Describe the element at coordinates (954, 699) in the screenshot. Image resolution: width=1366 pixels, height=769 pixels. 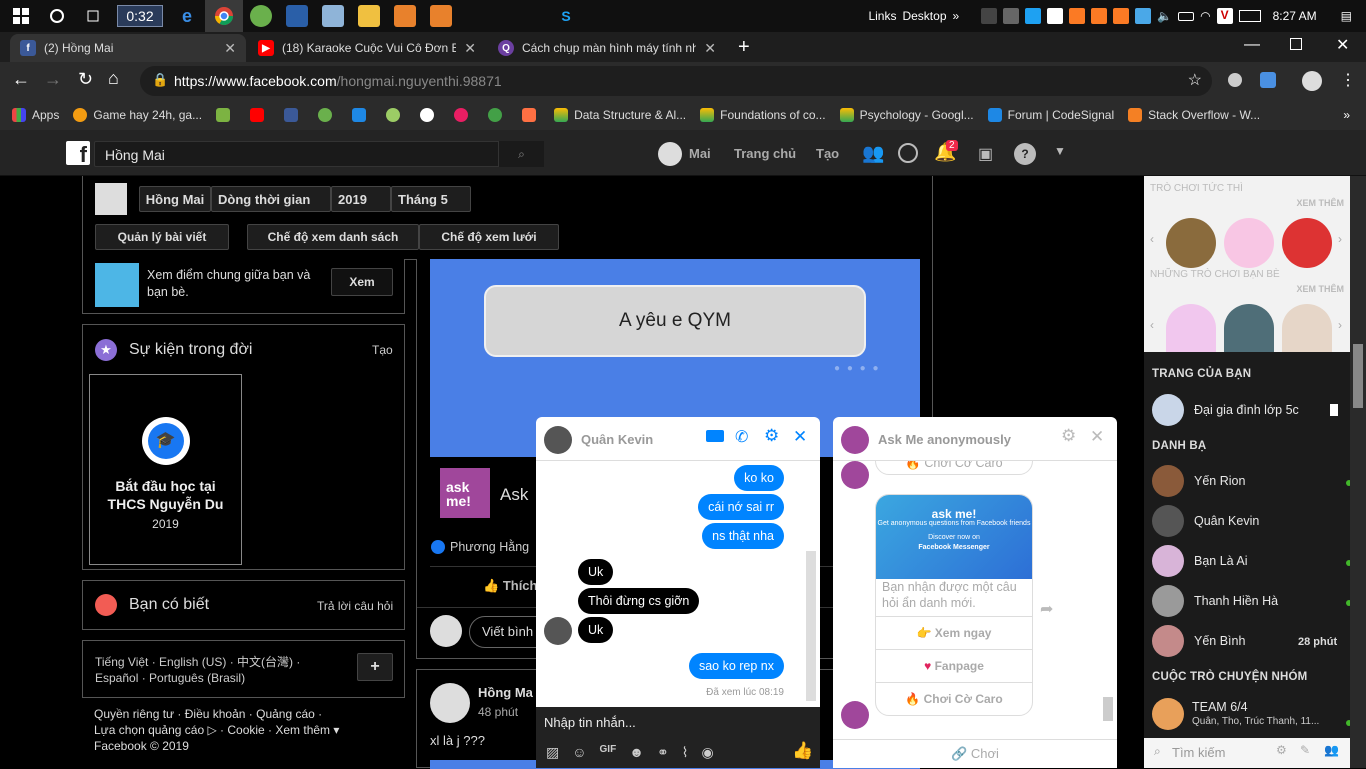
I see `play-caro-button: 🔥 Chơi Cờ Caro` at that location.